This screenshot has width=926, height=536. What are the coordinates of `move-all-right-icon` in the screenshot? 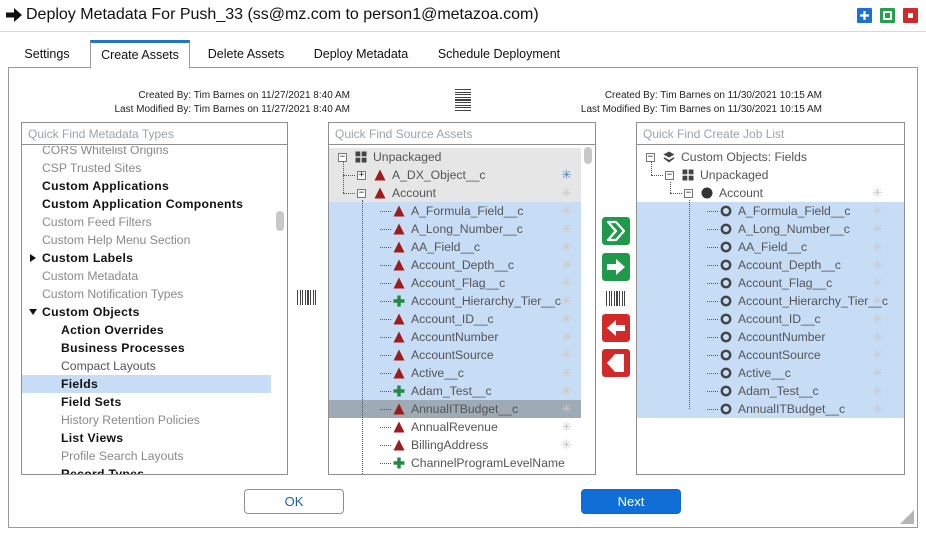 It's located at (616, 231).